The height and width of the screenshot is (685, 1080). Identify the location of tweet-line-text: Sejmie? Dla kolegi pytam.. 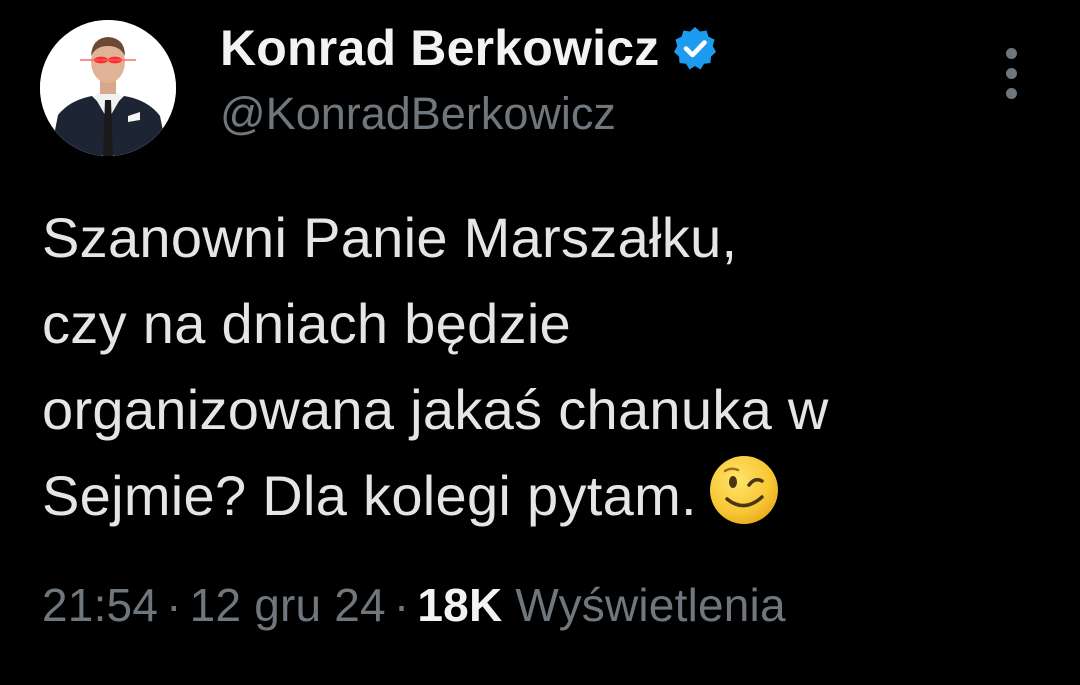
(369, 495).